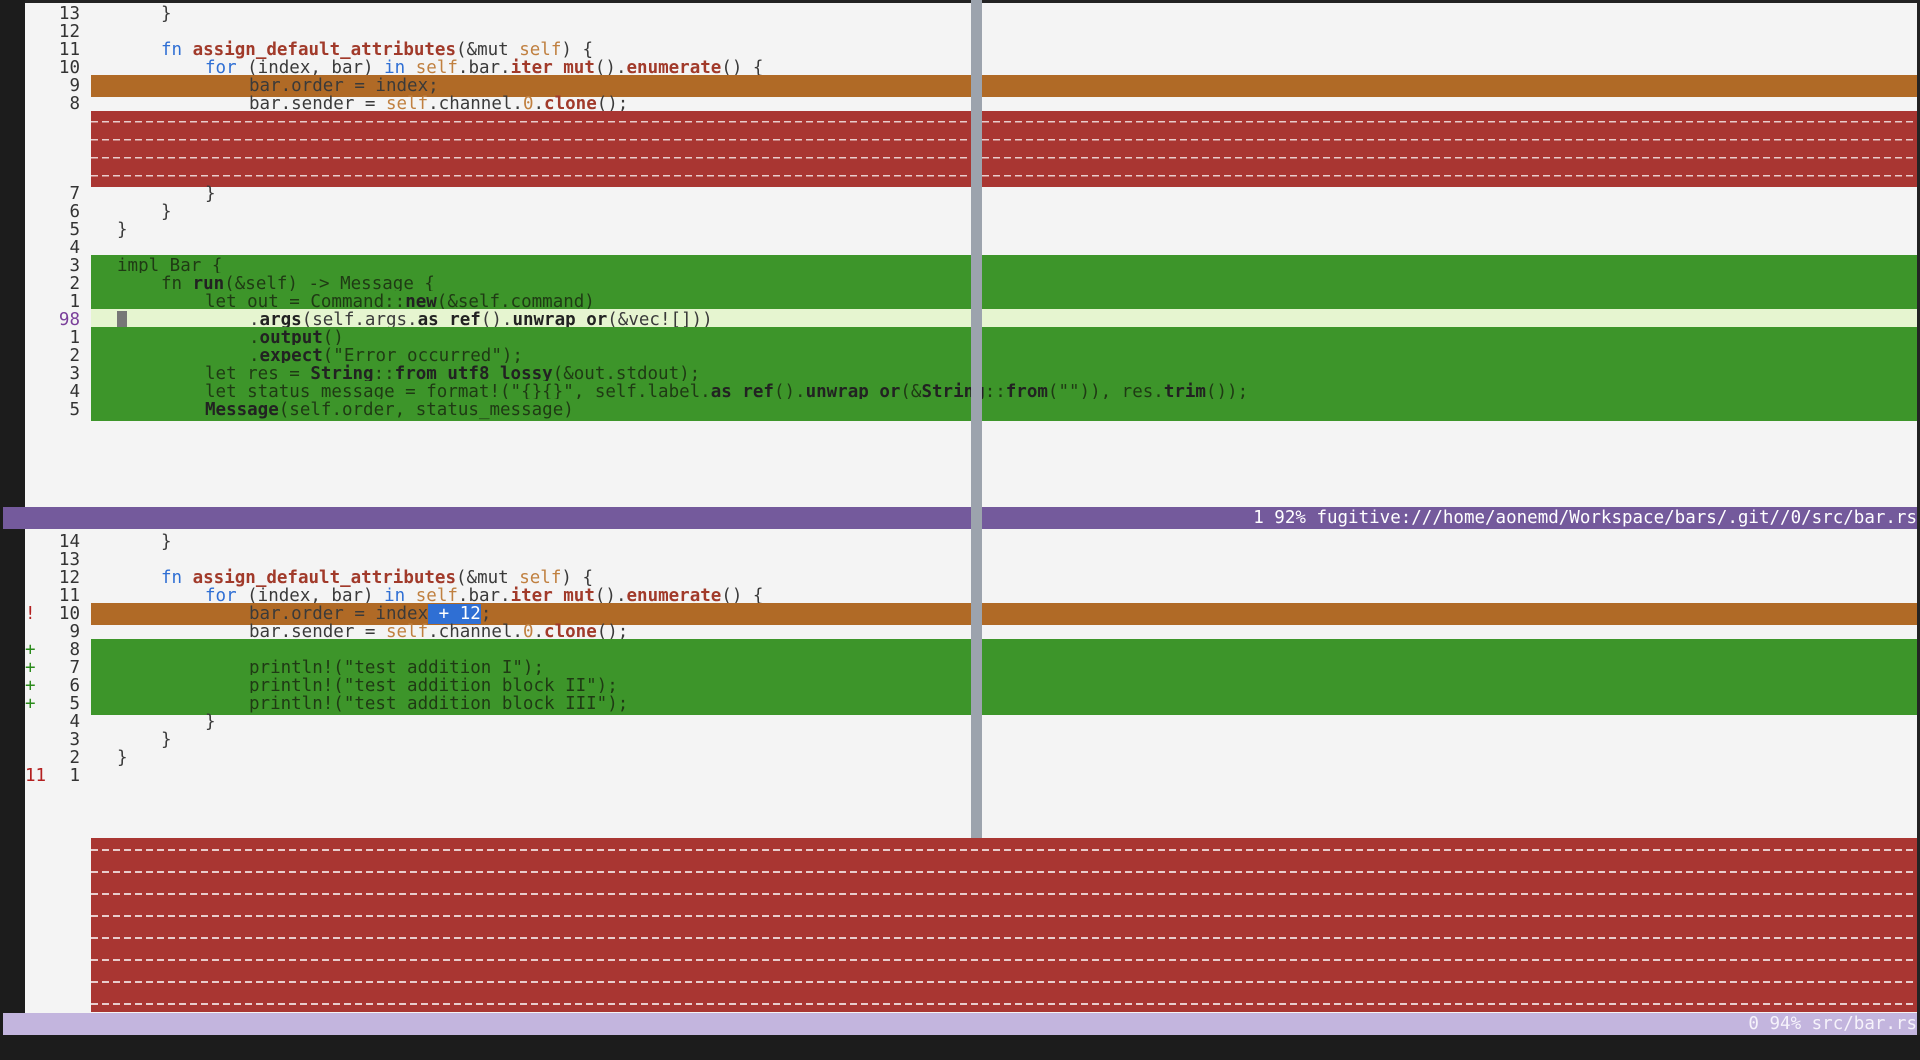  What do you see at coordinates (1004, 410) in the screenshot?
I see `code-text: Message(self.order, status_message)` at bounding box center [1004, 410].